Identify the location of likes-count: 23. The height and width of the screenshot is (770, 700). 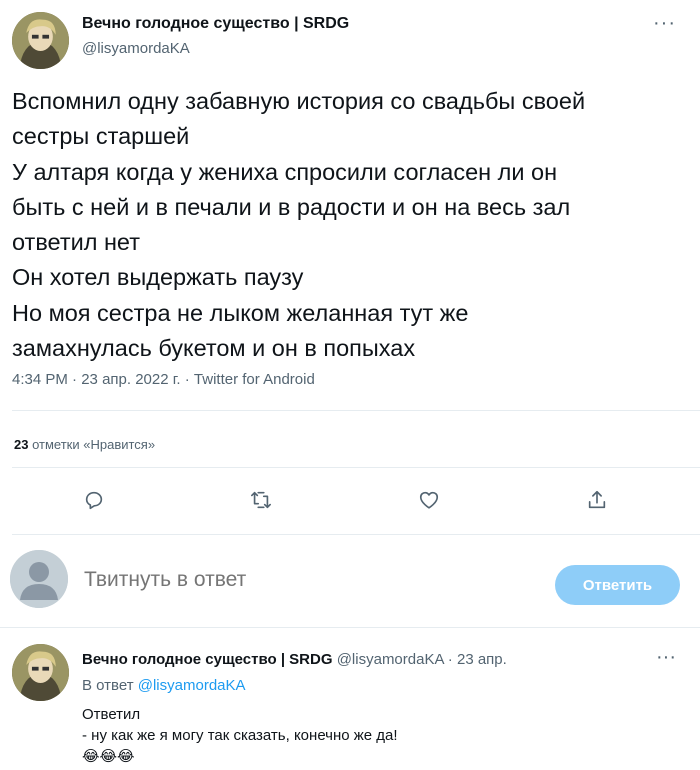
(21, 444).